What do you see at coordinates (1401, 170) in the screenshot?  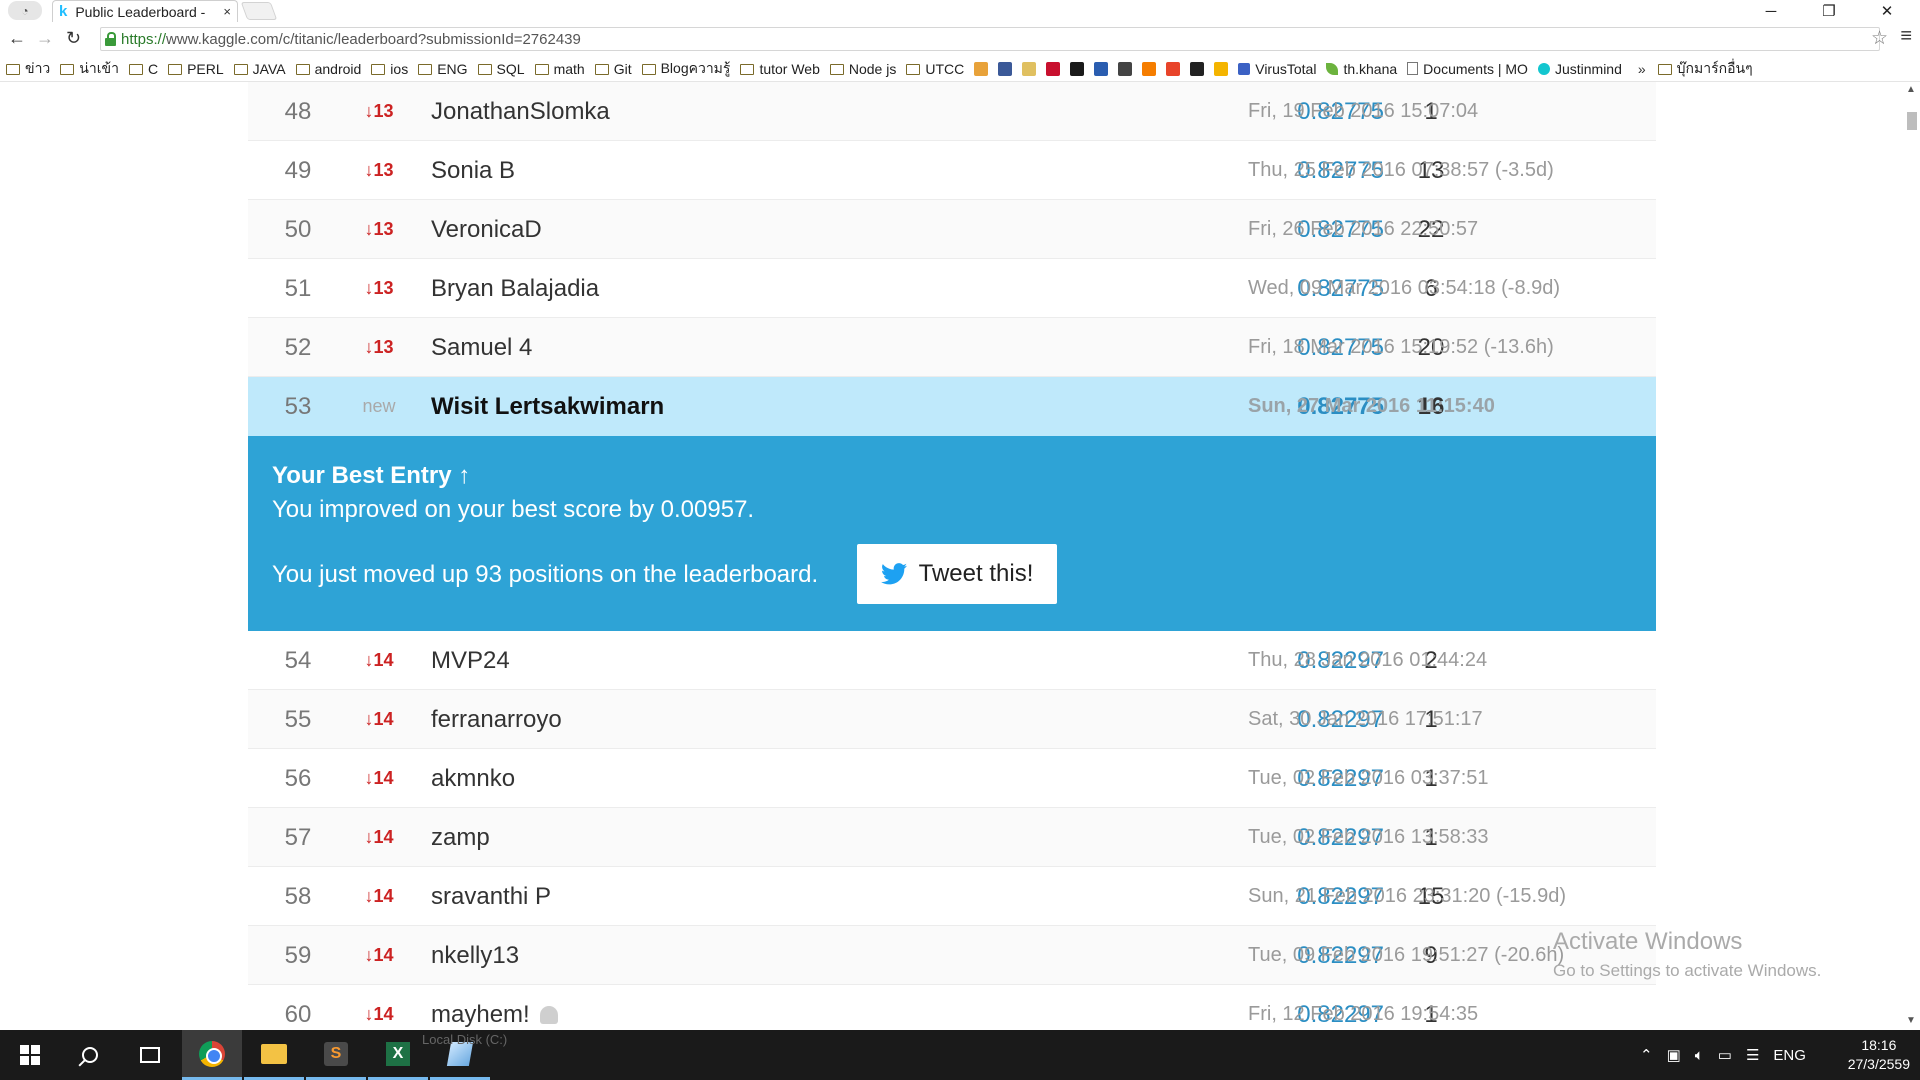 I see `last-submission-cell: Thu, 25 Feb 2016 07:38:57 (-3.5d)` at bounding box center [1401, 170].